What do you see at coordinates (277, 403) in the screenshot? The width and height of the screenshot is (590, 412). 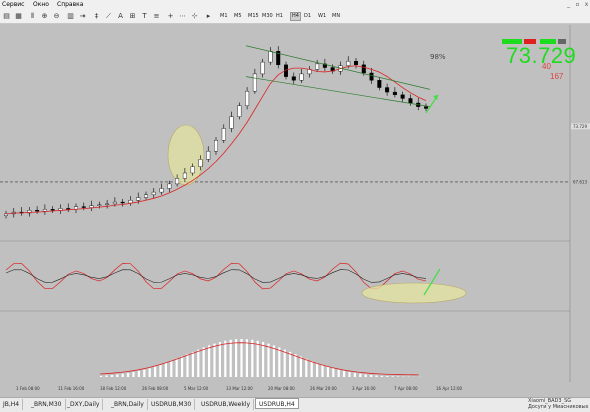 I see `tab-usdrub-h4: USDRUB,H4` at bounding box center [277, 403].